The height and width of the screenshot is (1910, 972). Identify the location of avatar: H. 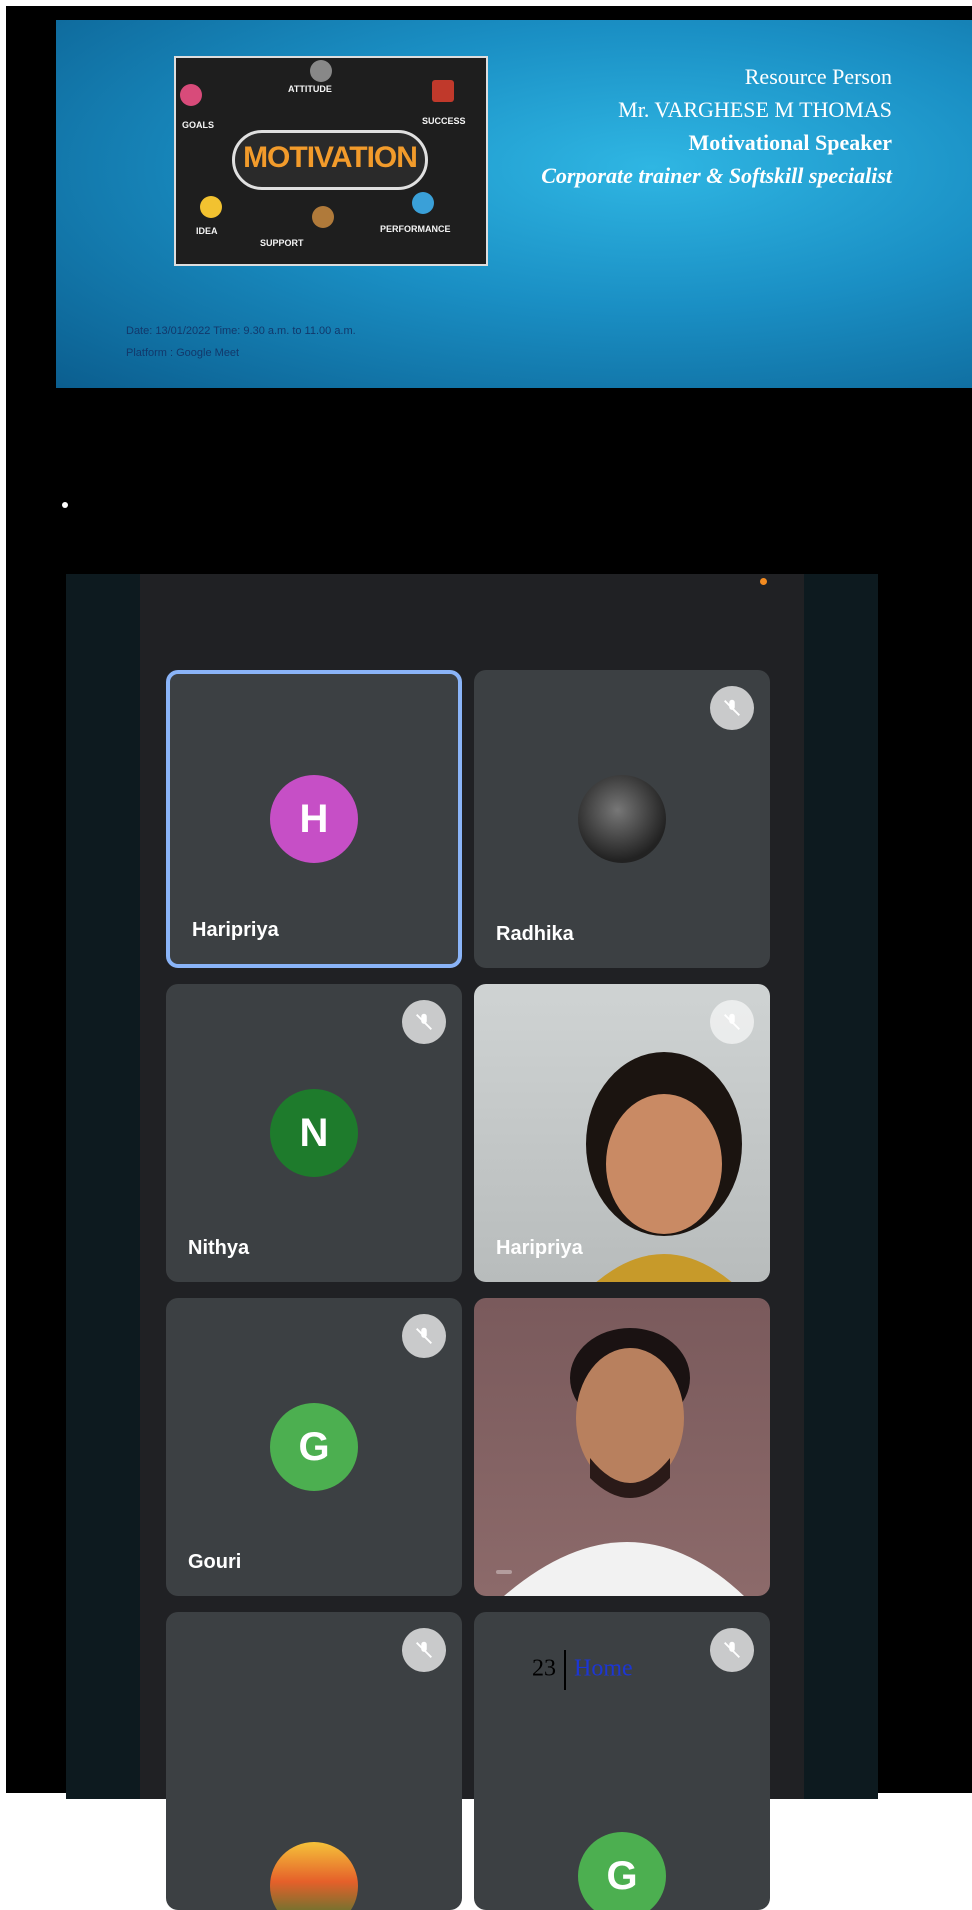
(314, 819).